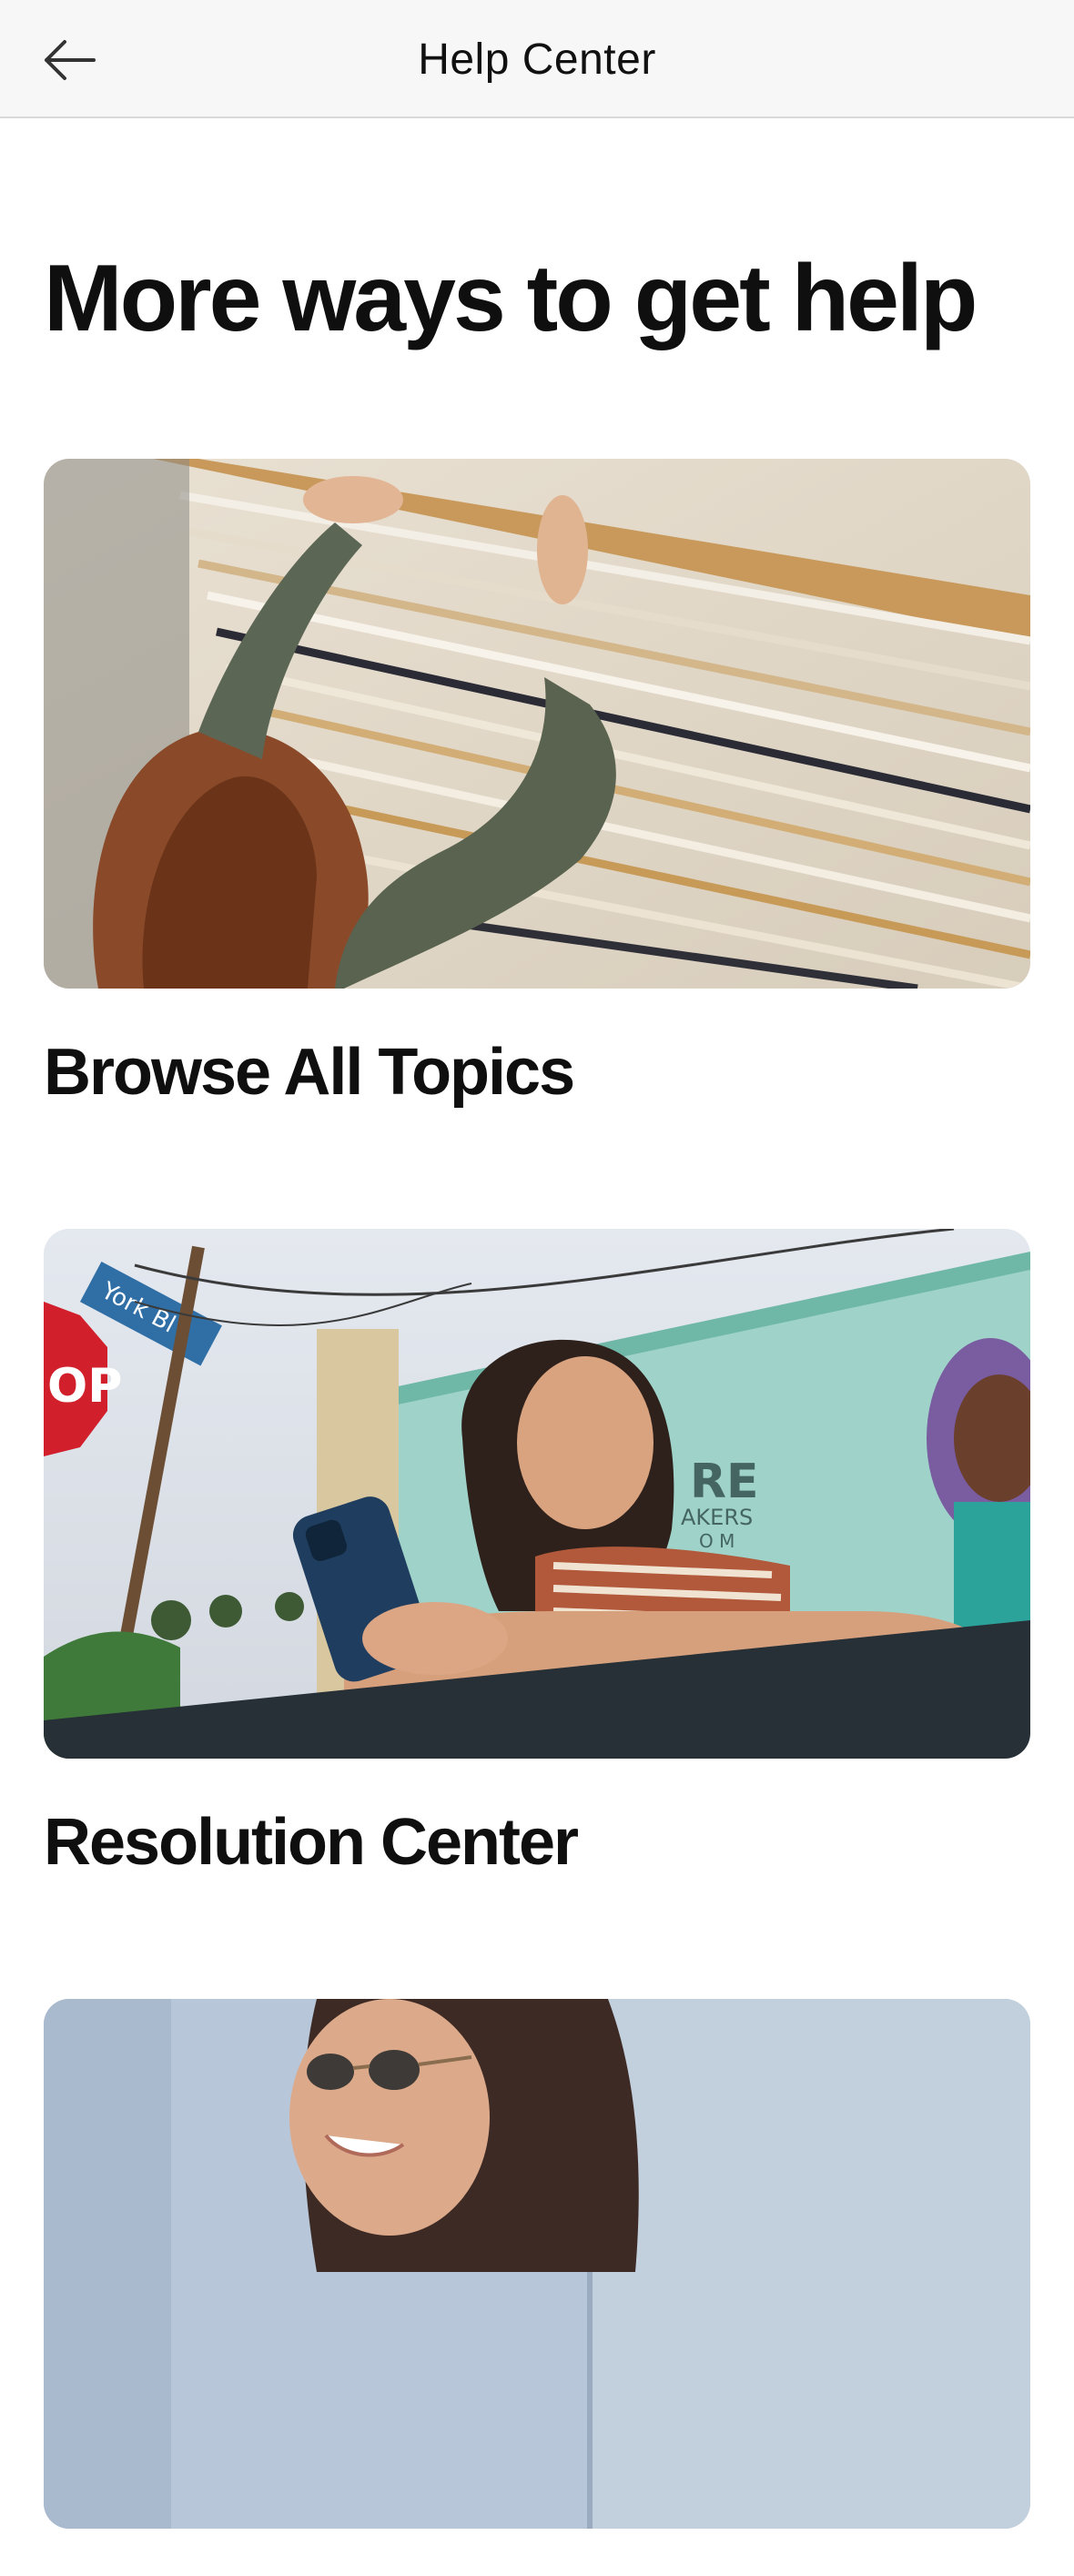 This screenshot has width=1074, height=2576. I want to click on svg-text: O M, so click(717, 1541).